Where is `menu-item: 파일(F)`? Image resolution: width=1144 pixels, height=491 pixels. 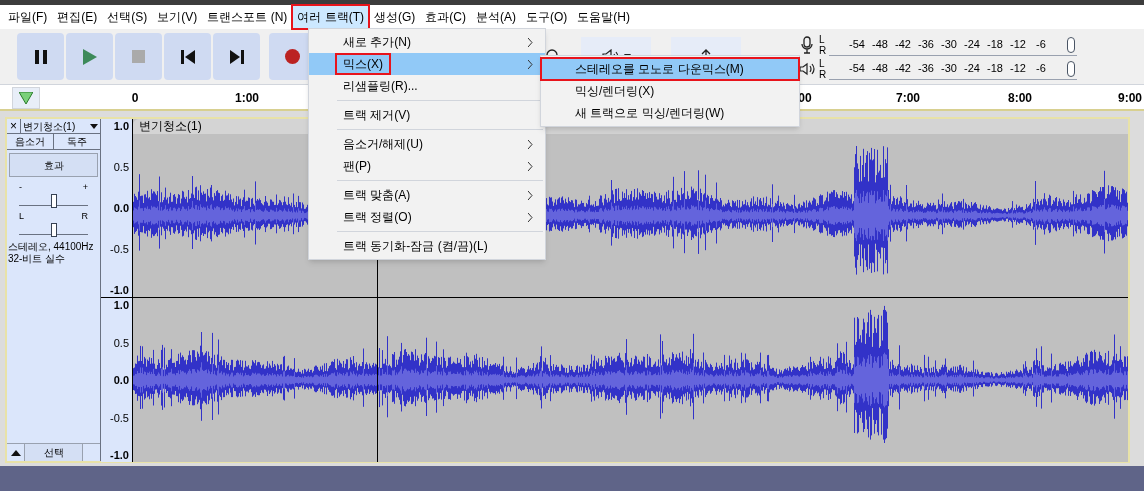 menu-item: 파일(F) is located at coordinates (28, 17).